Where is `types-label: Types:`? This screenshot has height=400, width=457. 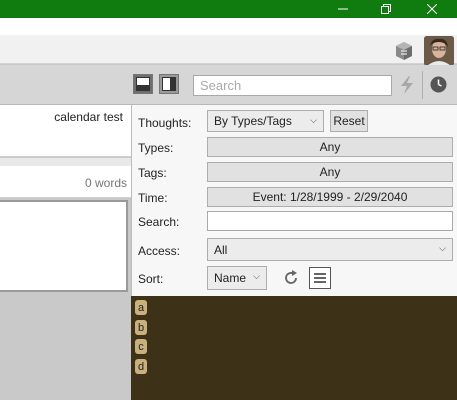
types-label: Types: is located at coordinates (156, 148).